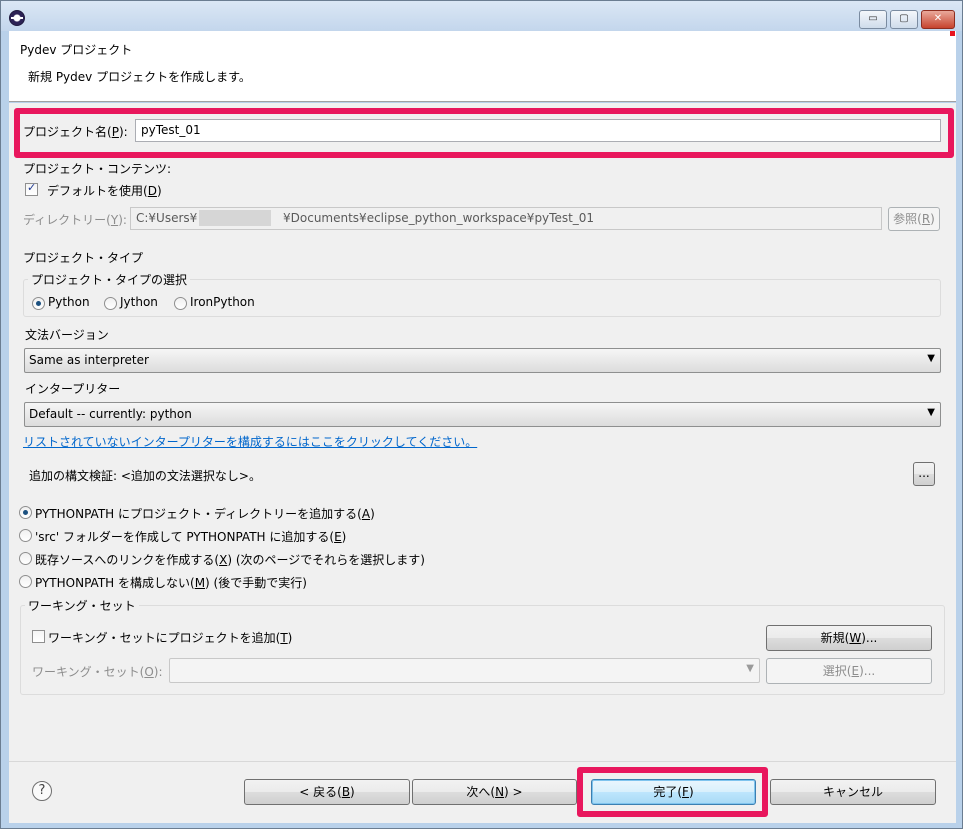 This screenshot has width=963, height=829. Describe the element at coordinates (25, 512) in the screenshot. I see `pythonpath-add-dir-radio` at that location.